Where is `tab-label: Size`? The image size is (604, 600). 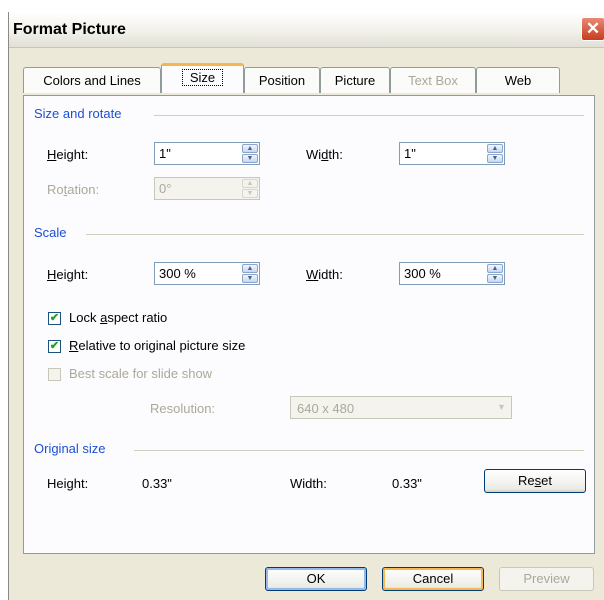 tab-label: Size is located at coordinates (202, 77).